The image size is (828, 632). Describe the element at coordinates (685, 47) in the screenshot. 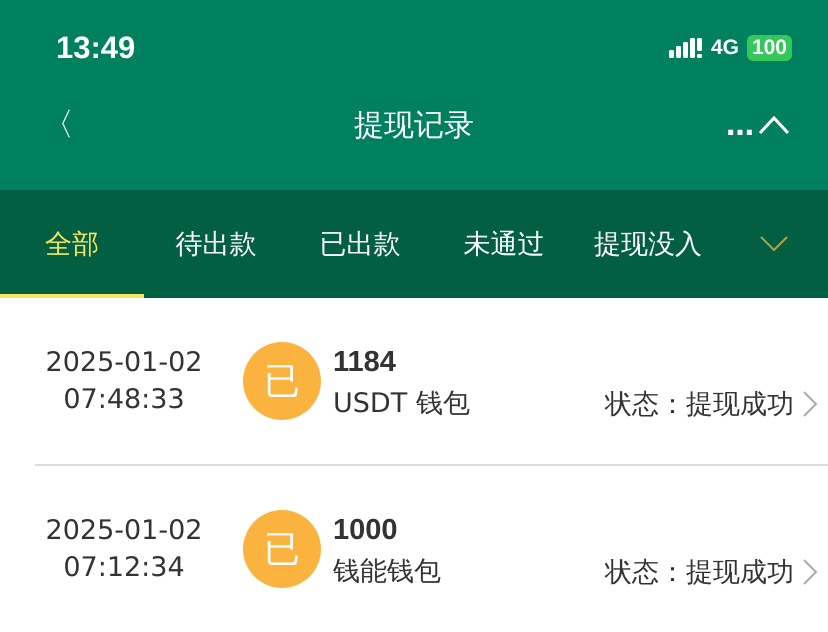

I see `signal-icon` at that location.